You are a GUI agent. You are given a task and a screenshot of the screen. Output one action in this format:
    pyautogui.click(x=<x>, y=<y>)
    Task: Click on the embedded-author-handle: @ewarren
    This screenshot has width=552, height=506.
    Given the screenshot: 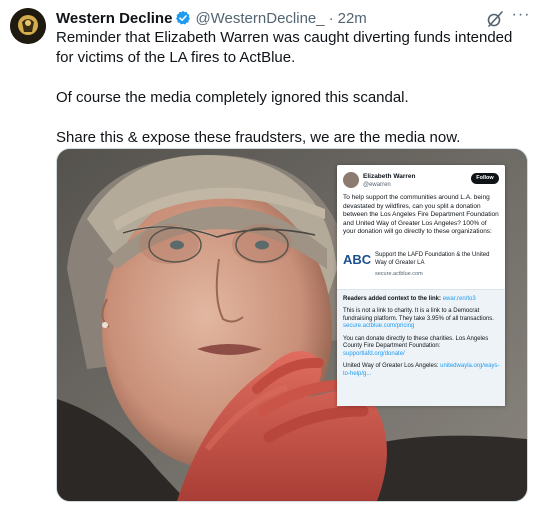 What is the action you would take?
    pyautogui.click(x=377, y=185)
    